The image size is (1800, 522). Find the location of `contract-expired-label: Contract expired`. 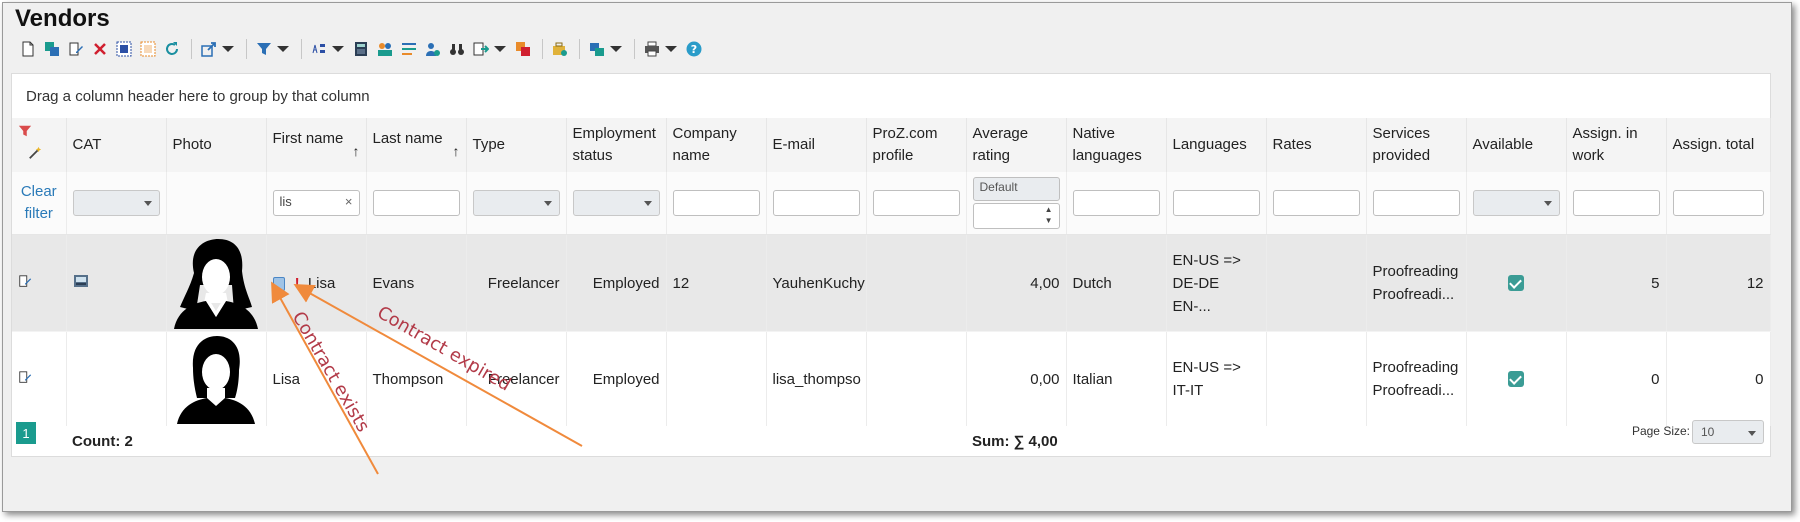

contract-expired-label: Contract expired is located at coordinates (444, 348).